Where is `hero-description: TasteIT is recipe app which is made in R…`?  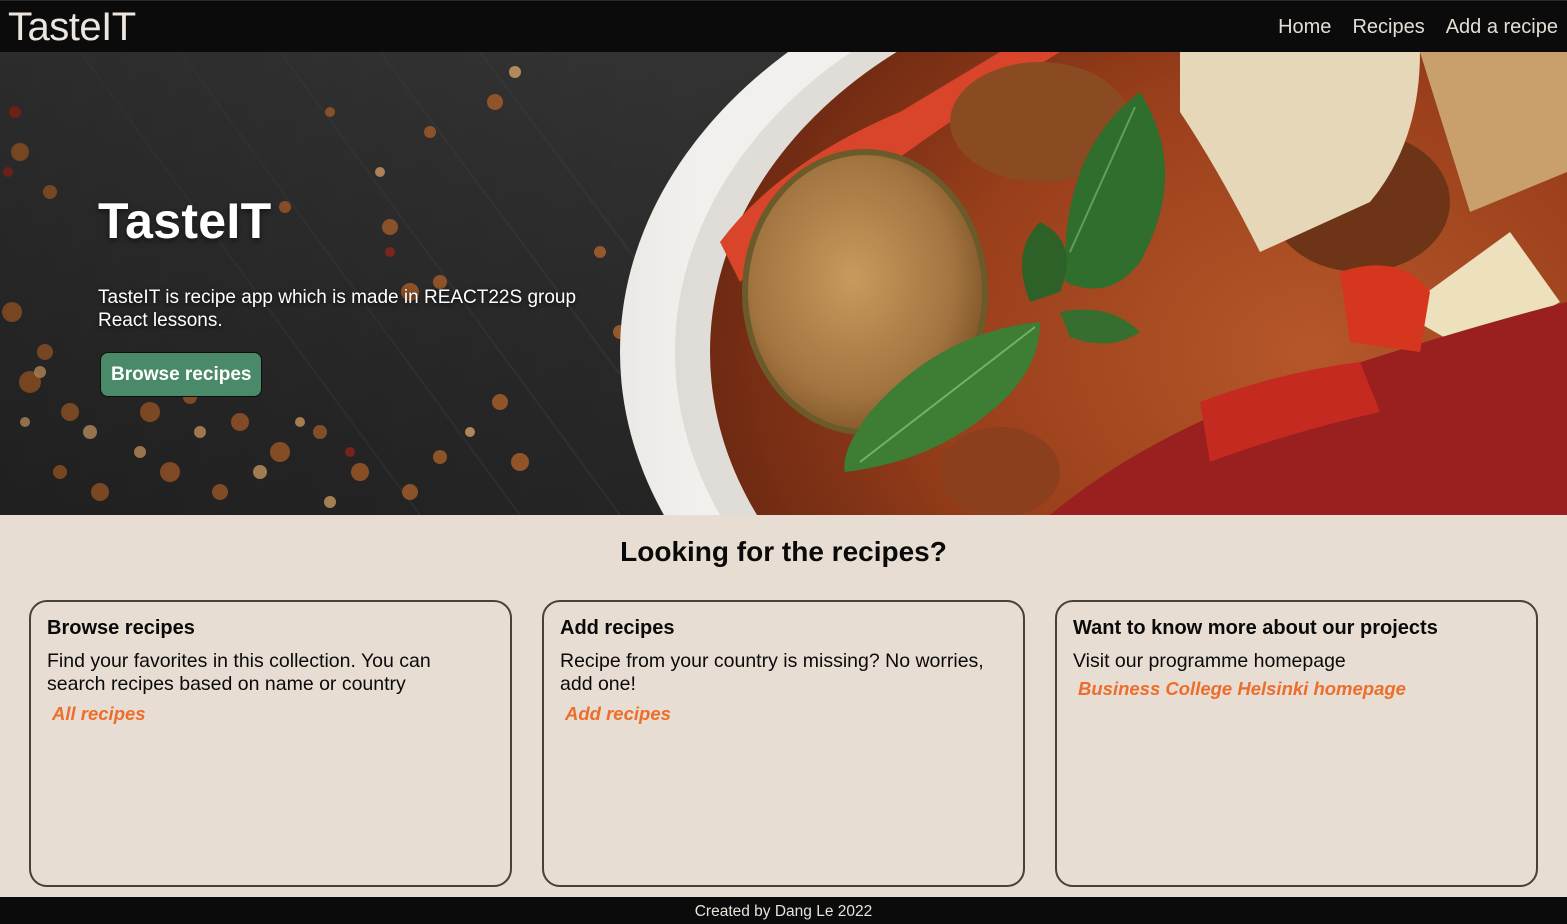 hero-description: TasteIT is recipe app which is made in R… is located at coordinates (337, 309).